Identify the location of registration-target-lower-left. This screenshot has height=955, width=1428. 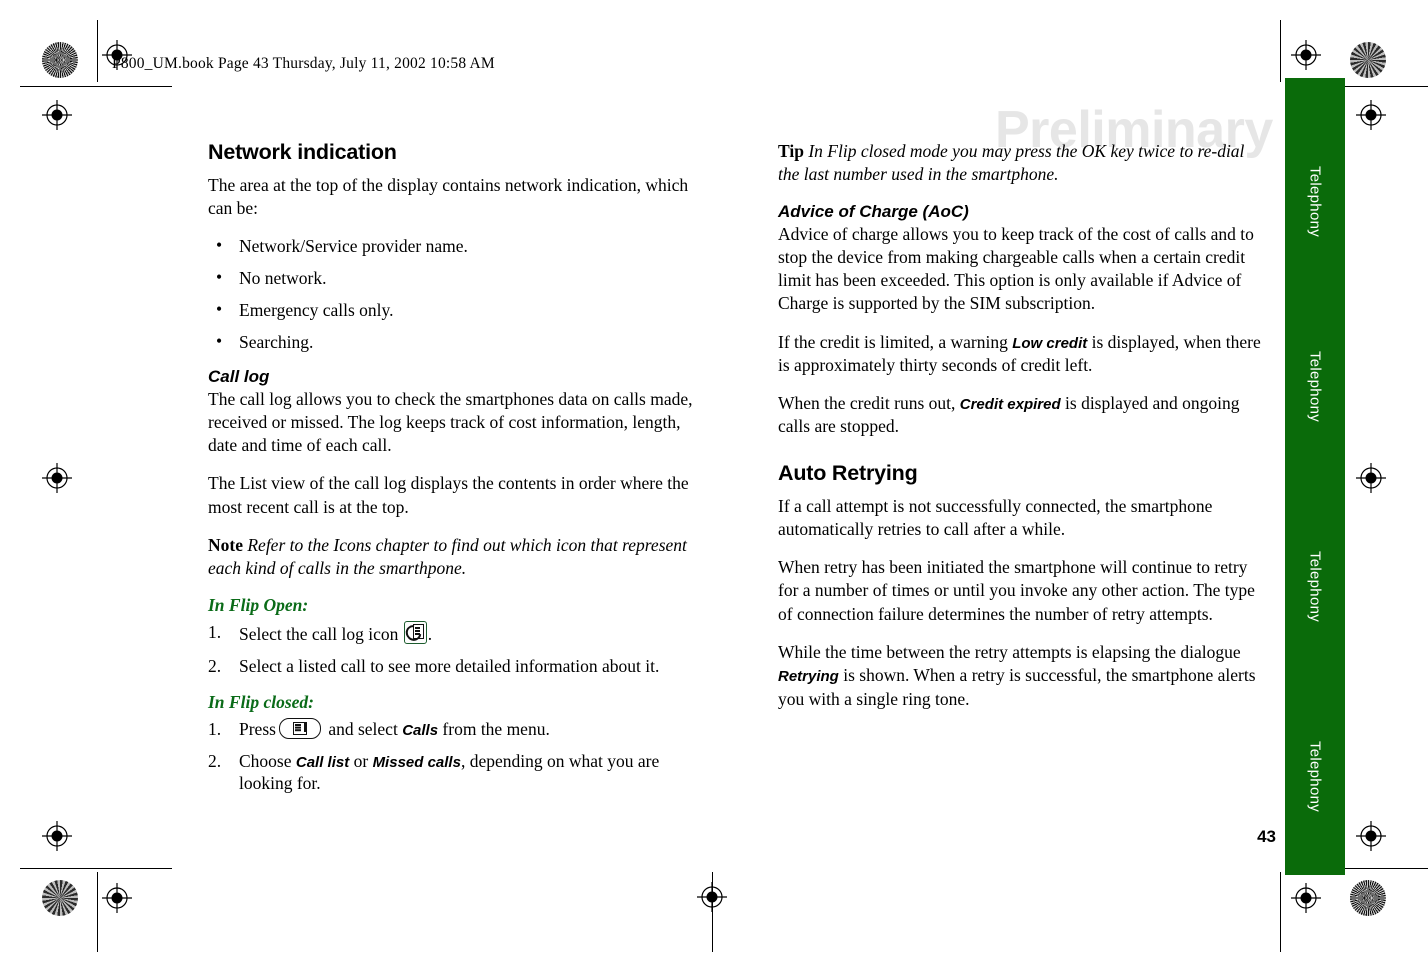
(57, 836).